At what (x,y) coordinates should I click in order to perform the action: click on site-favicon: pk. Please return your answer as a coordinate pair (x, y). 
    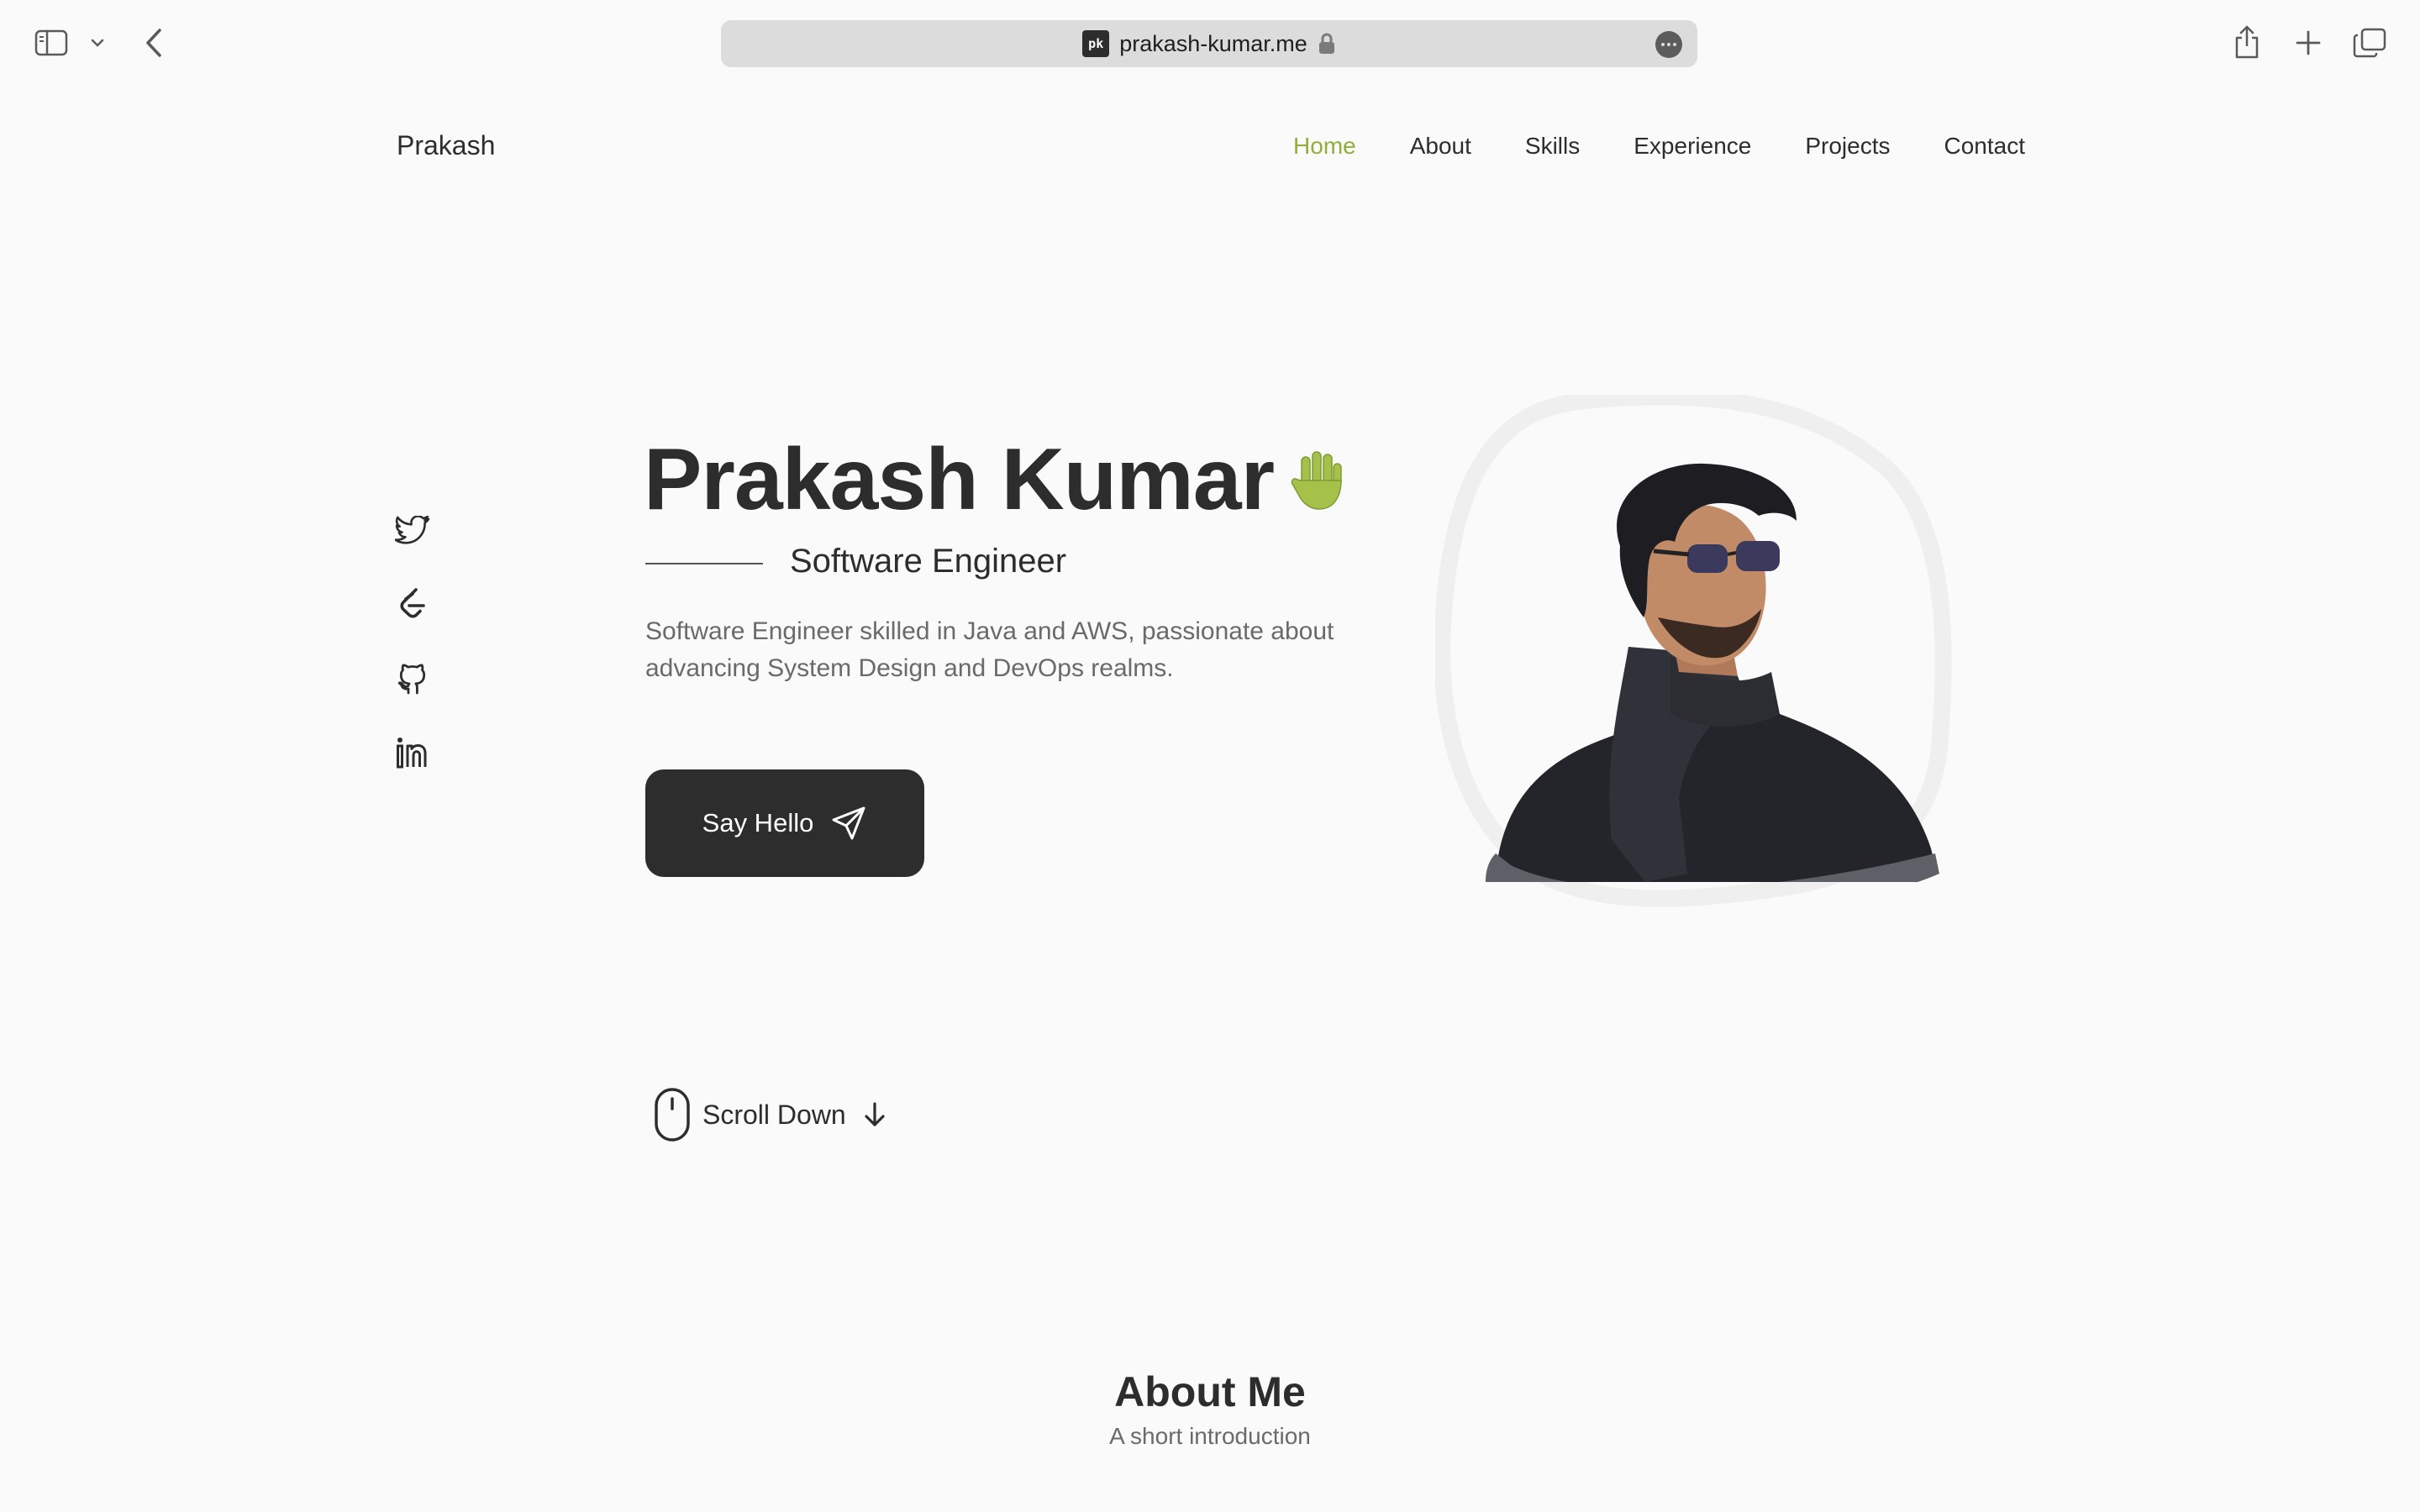
    Looking at the image, I should click on (1096, 43).